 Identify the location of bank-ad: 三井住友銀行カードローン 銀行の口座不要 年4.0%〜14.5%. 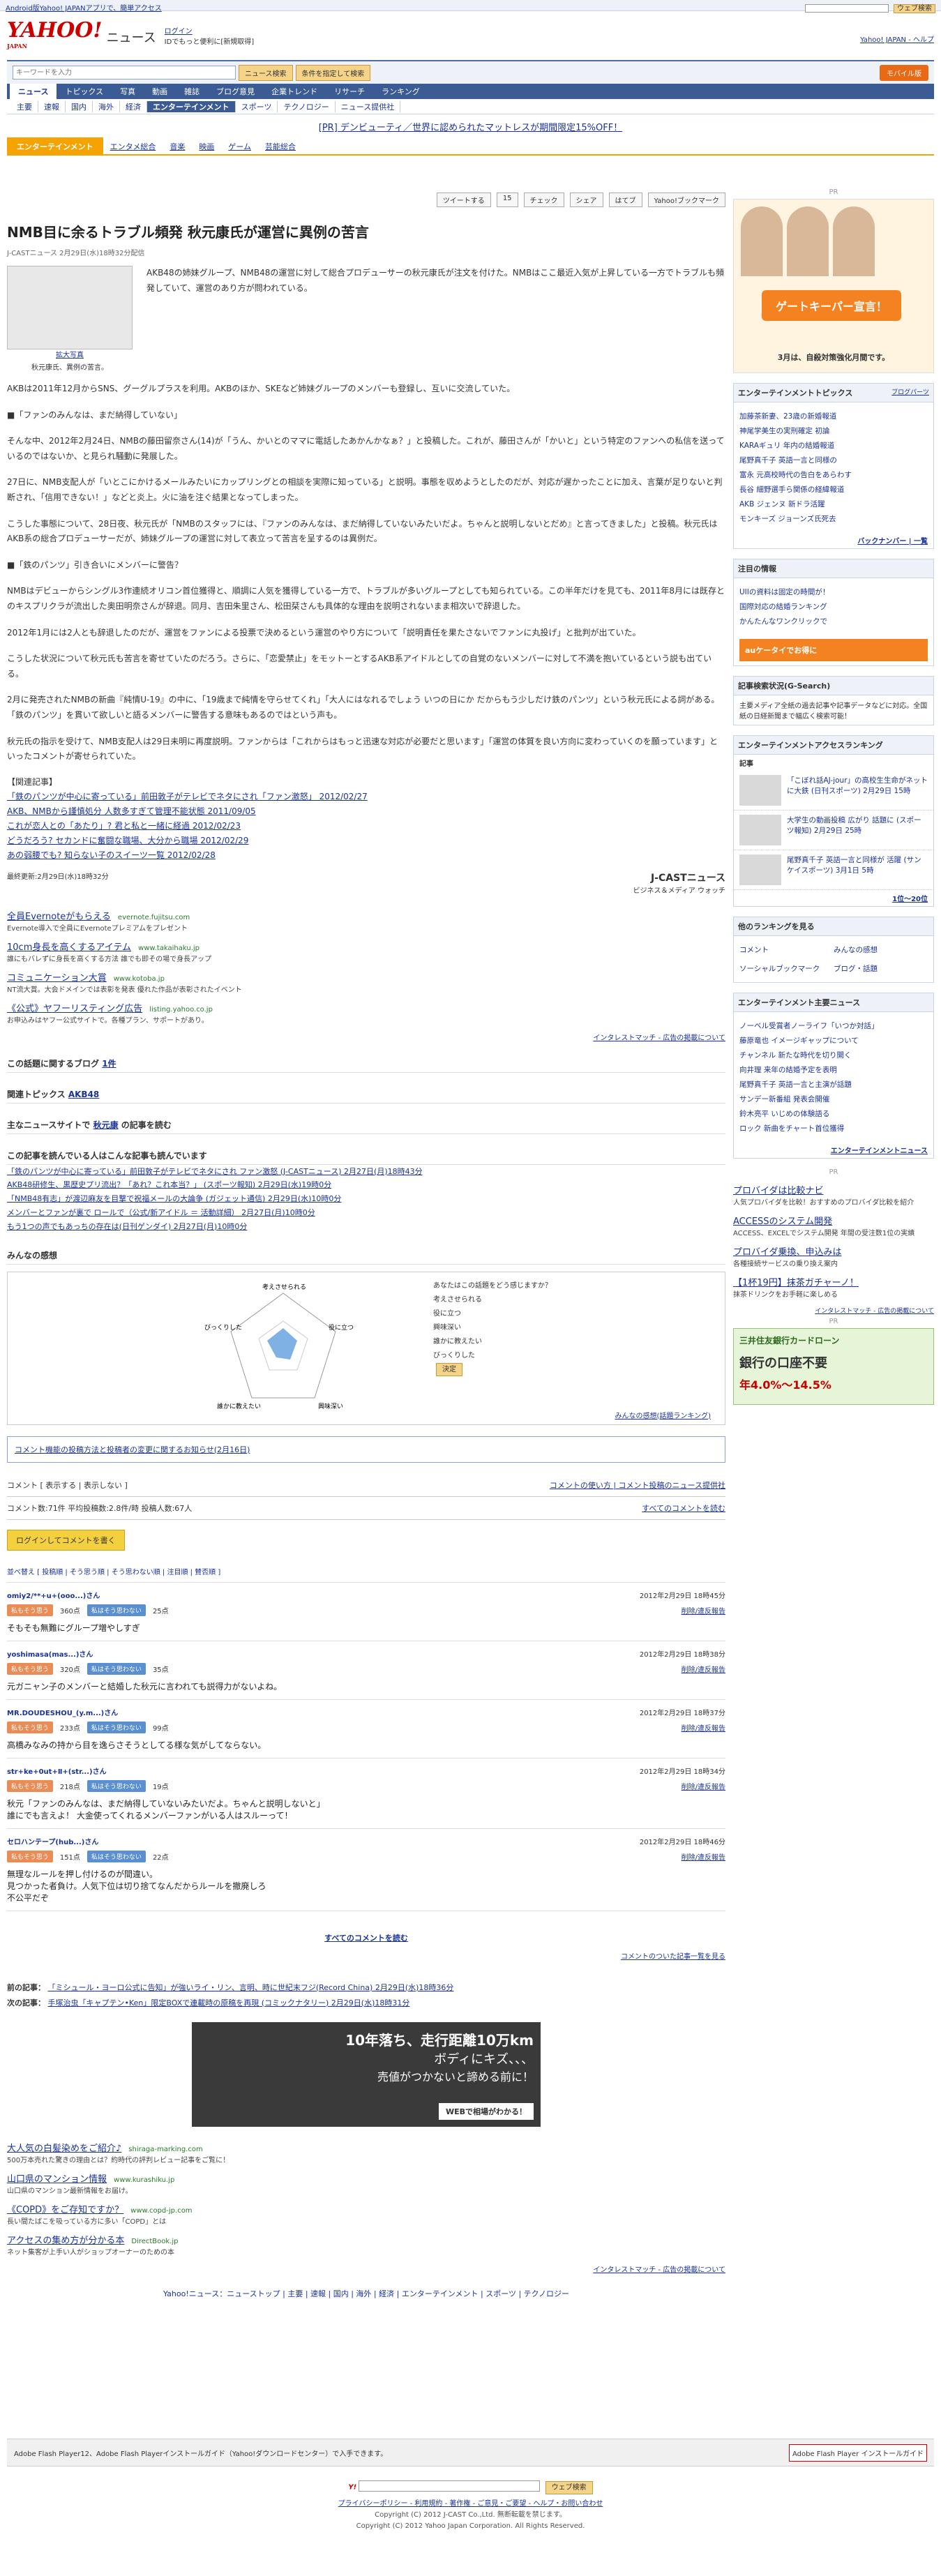
(833, 1366).